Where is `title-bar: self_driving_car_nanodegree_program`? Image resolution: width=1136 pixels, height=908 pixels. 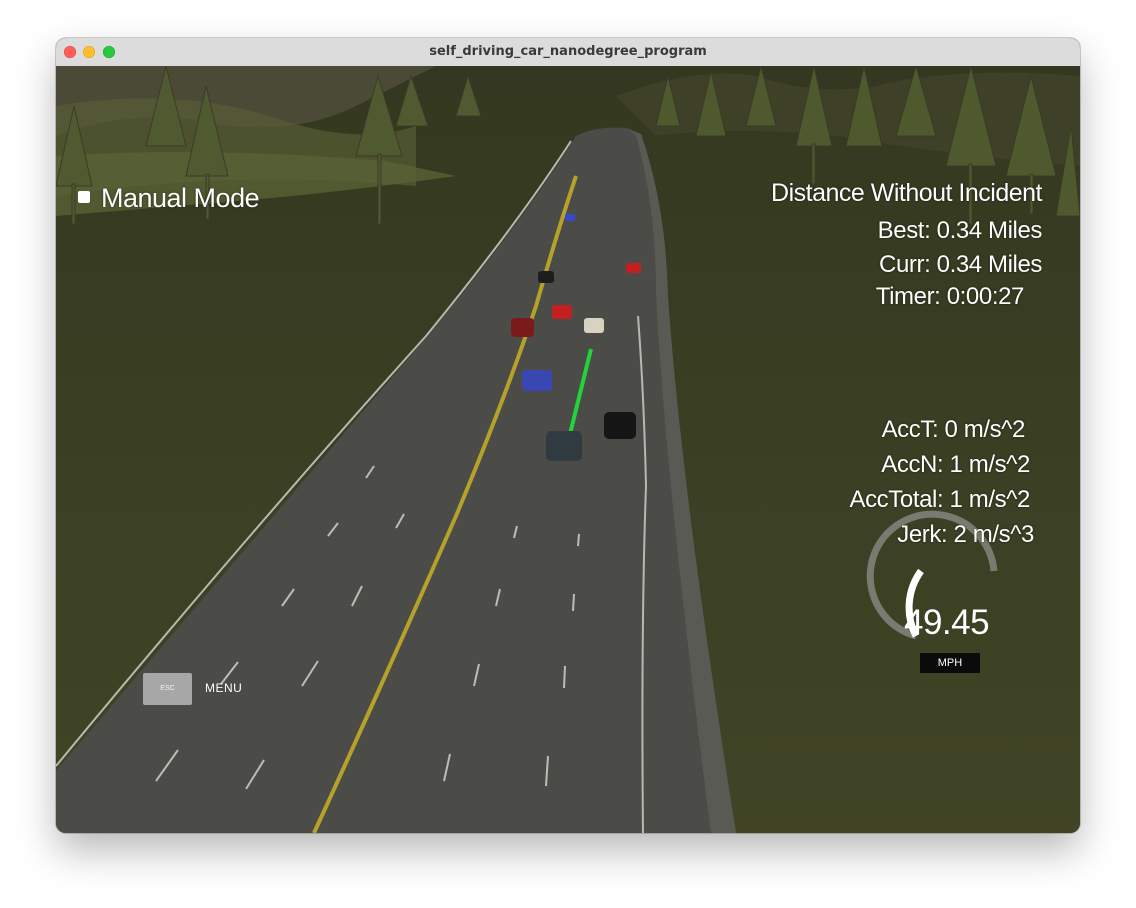
title-bar: self_driving_car_nanodegree_program is located at coordinates (568, 52).